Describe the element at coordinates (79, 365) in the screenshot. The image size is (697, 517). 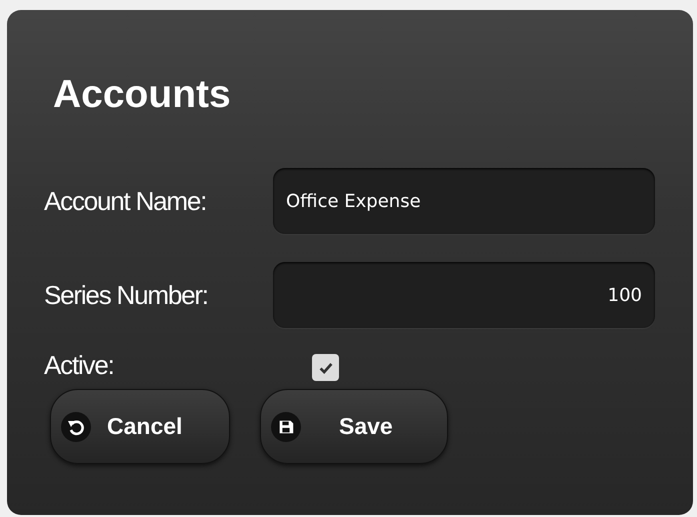
I see `field-label: Active:` at that location.